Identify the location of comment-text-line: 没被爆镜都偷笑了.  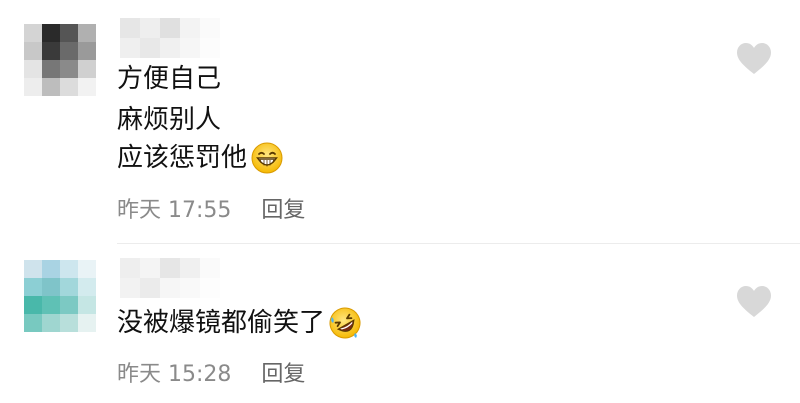
(239, 323).